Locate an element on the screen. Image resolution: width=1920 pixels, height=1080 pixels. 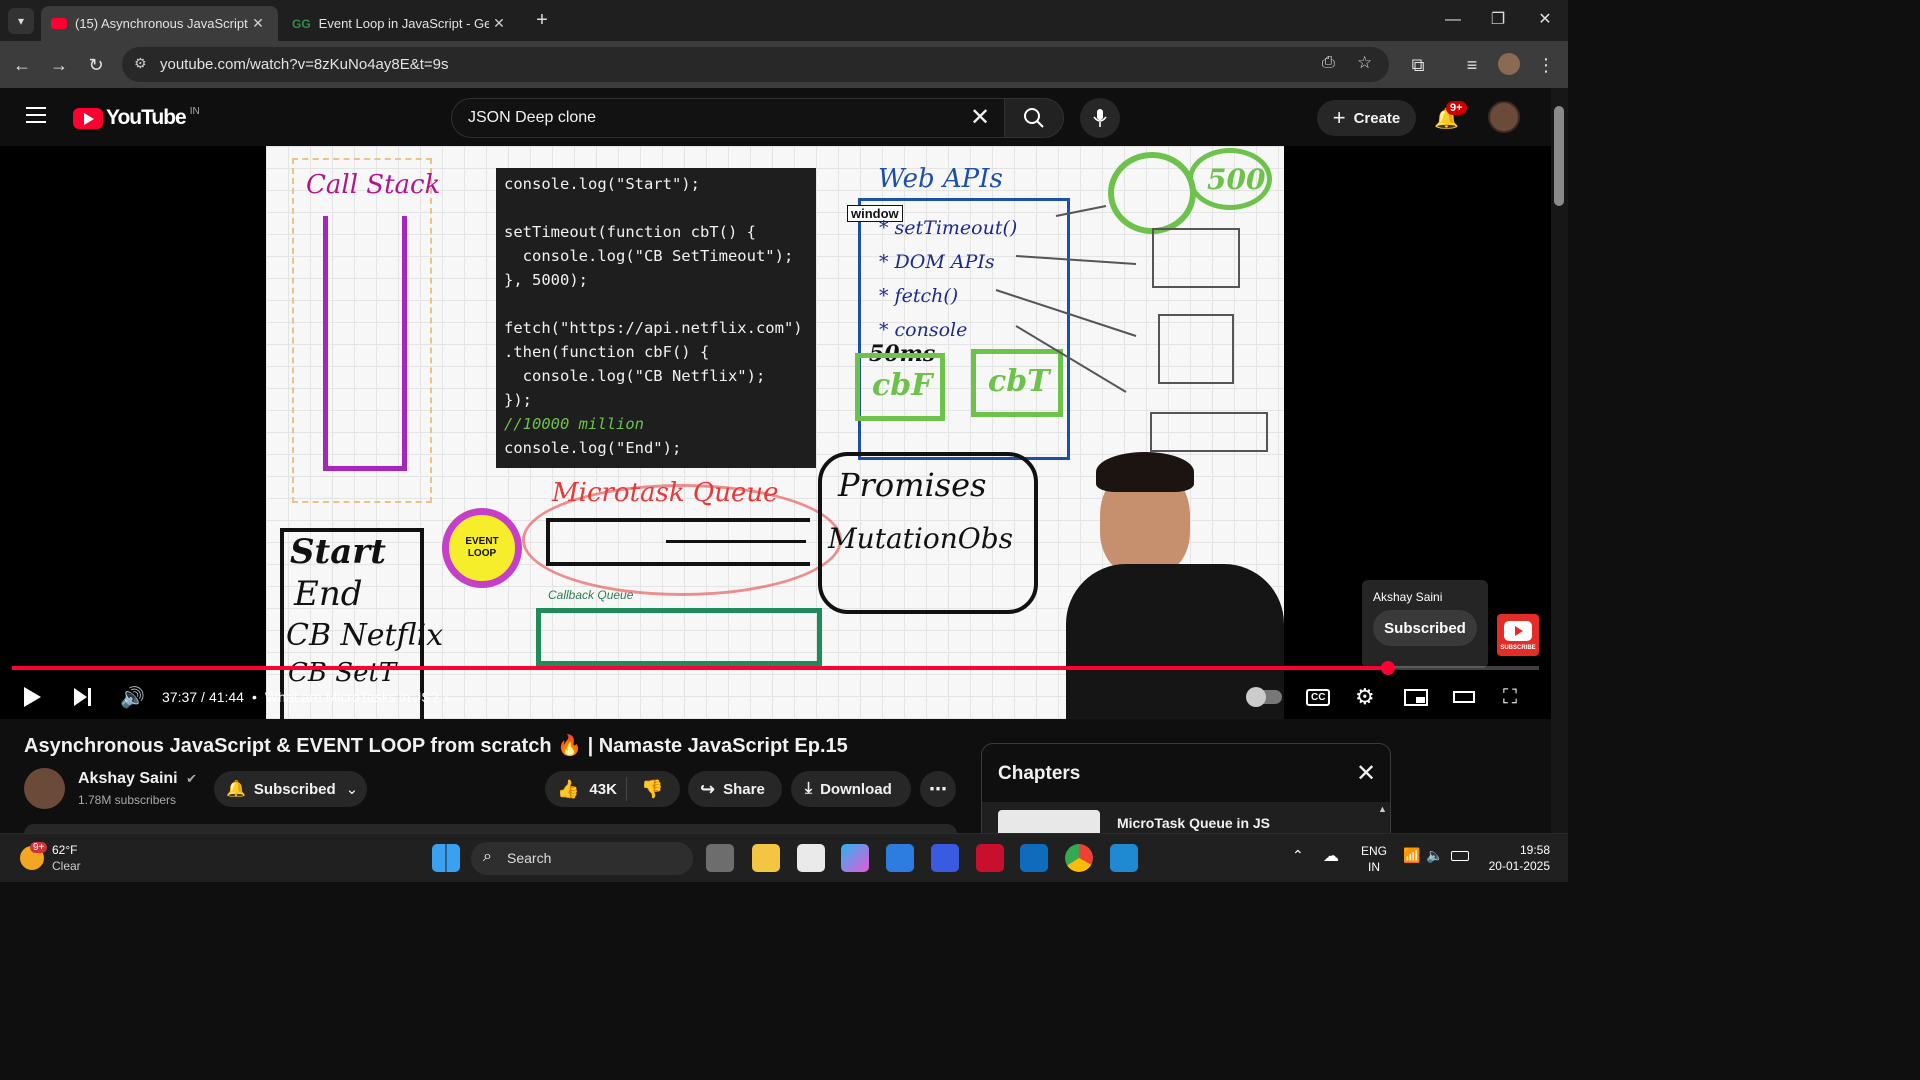
page-scrollbar is located at coordinates (1559, 460).